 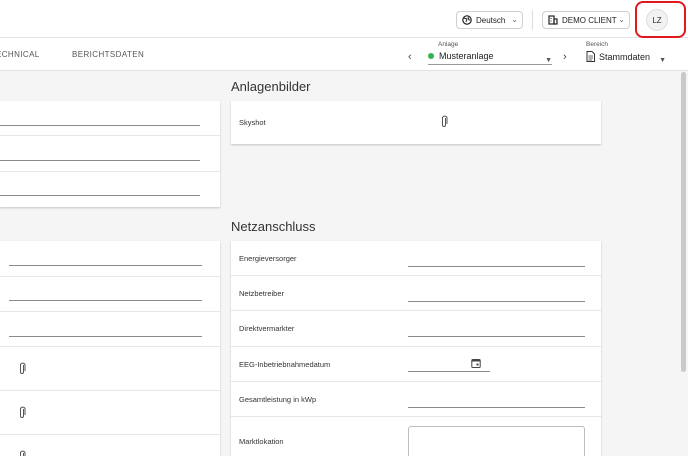 What do you see at coordinates (273, 226) in the screenshot?
I see `section-title-netzanschluss: Netzanschluss` at bounding box center [273, 226].